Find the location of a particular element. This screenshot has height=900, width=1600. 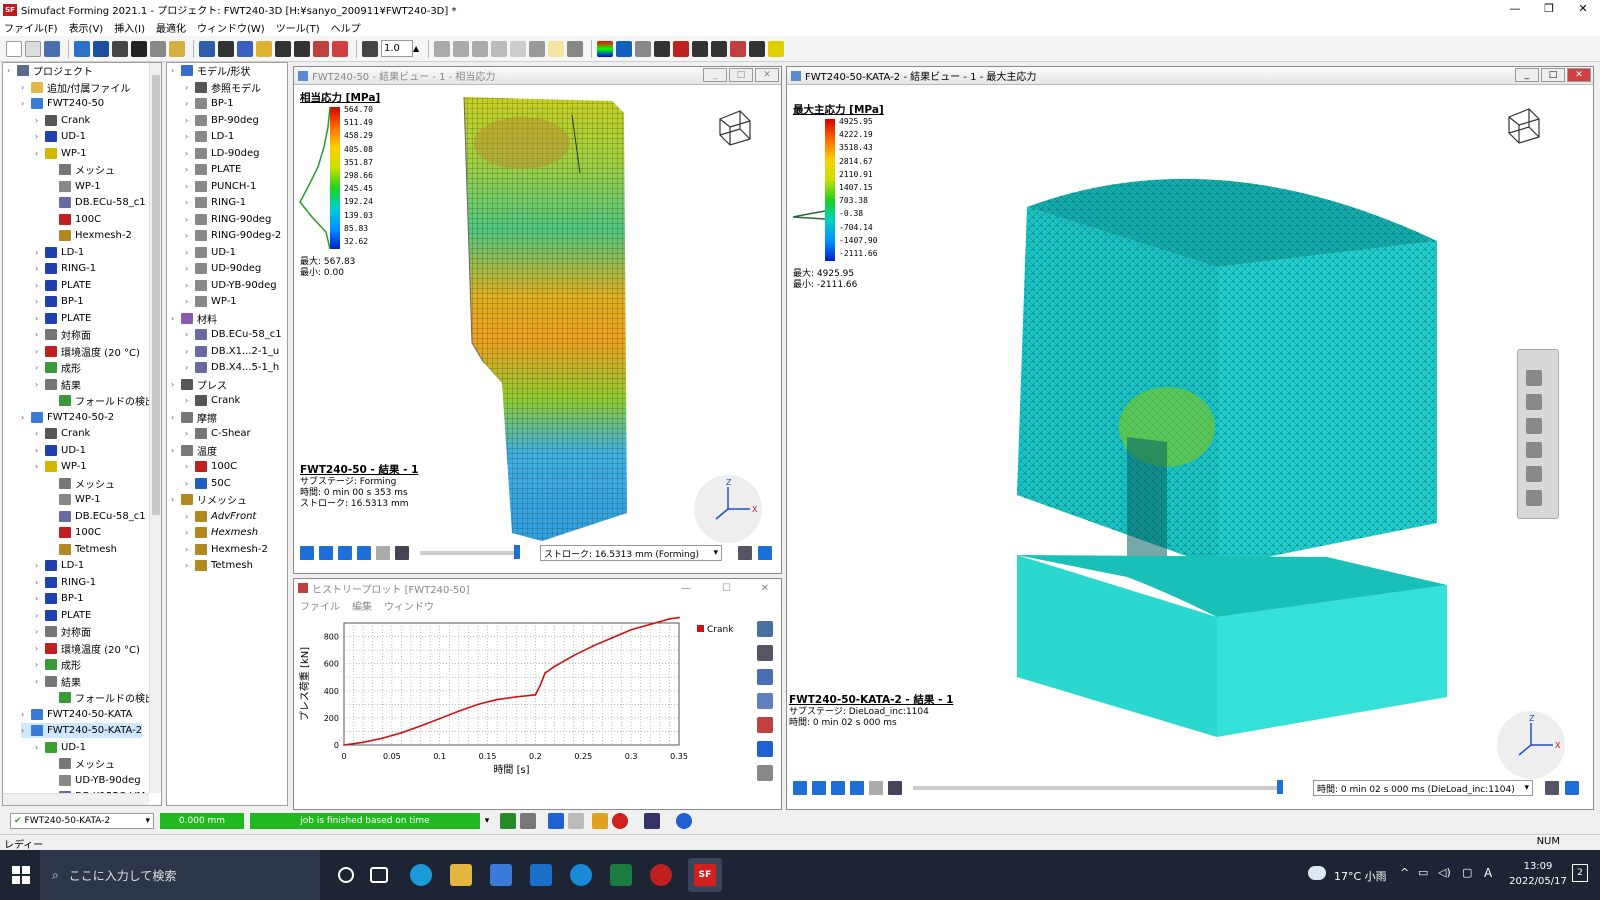

folder-icon is located at coordinates (177, 48).